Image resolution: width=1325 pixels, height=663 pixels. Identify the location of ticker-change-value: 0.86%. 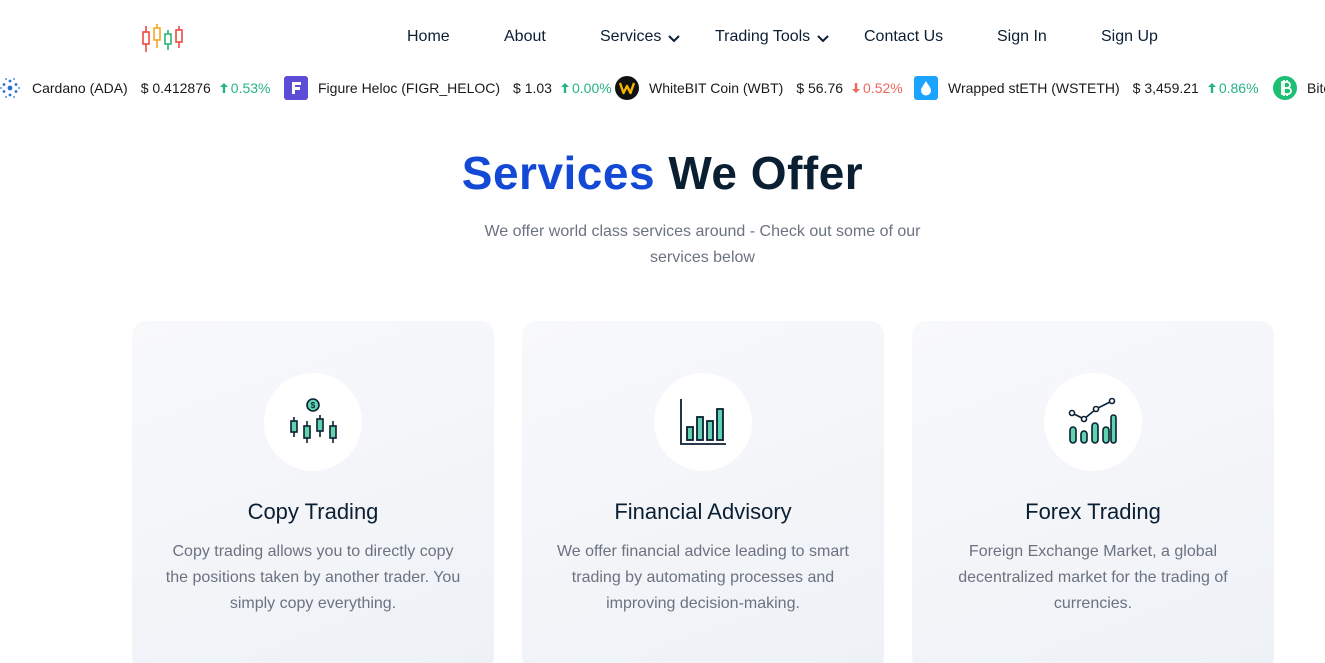
(1238, 88).